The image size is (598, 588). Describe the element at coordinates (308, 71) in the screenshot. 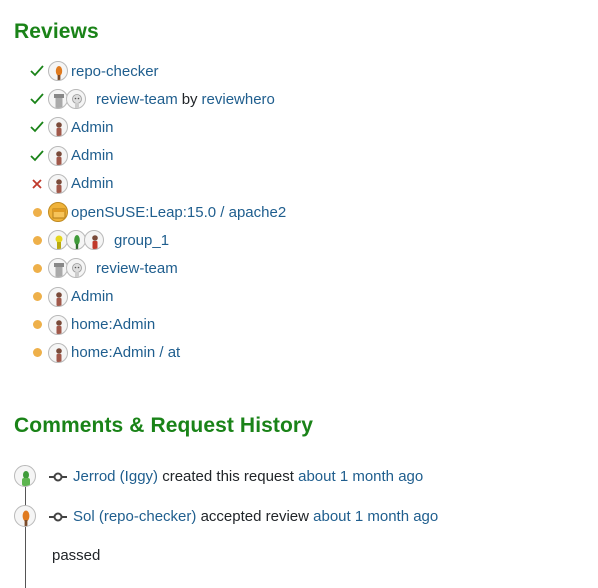

I see `review-item-repo-checker: repo-checker` at that location.